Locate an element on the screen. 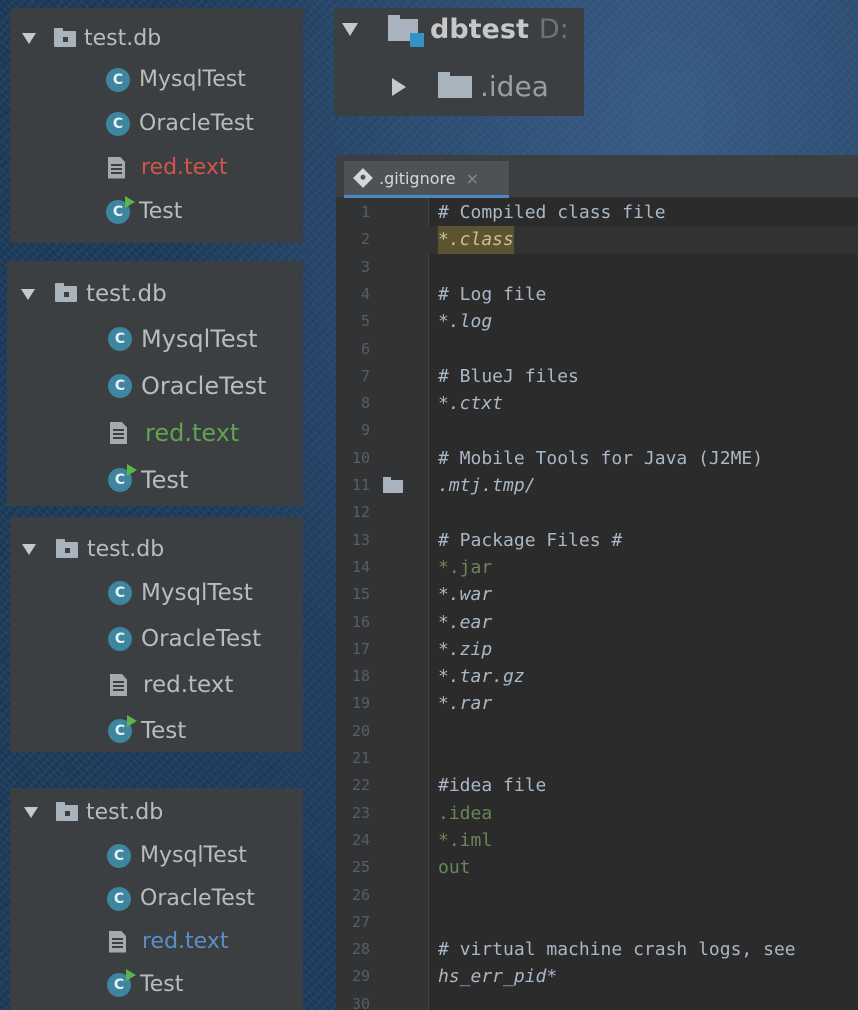 The image size is (858, 1010). line-number: 29 is located at coordinates (360, 976).